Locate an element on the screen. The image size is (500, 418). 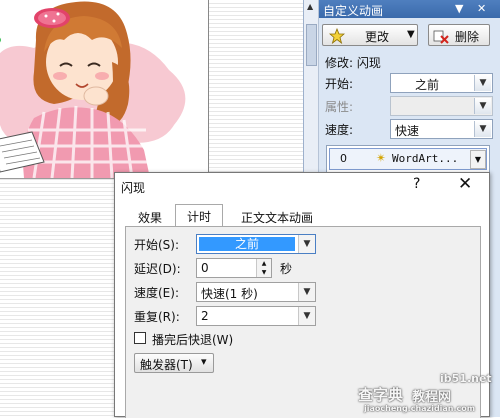
double-chevron-down-icon: ▾ is located at coordinates (204, 361).